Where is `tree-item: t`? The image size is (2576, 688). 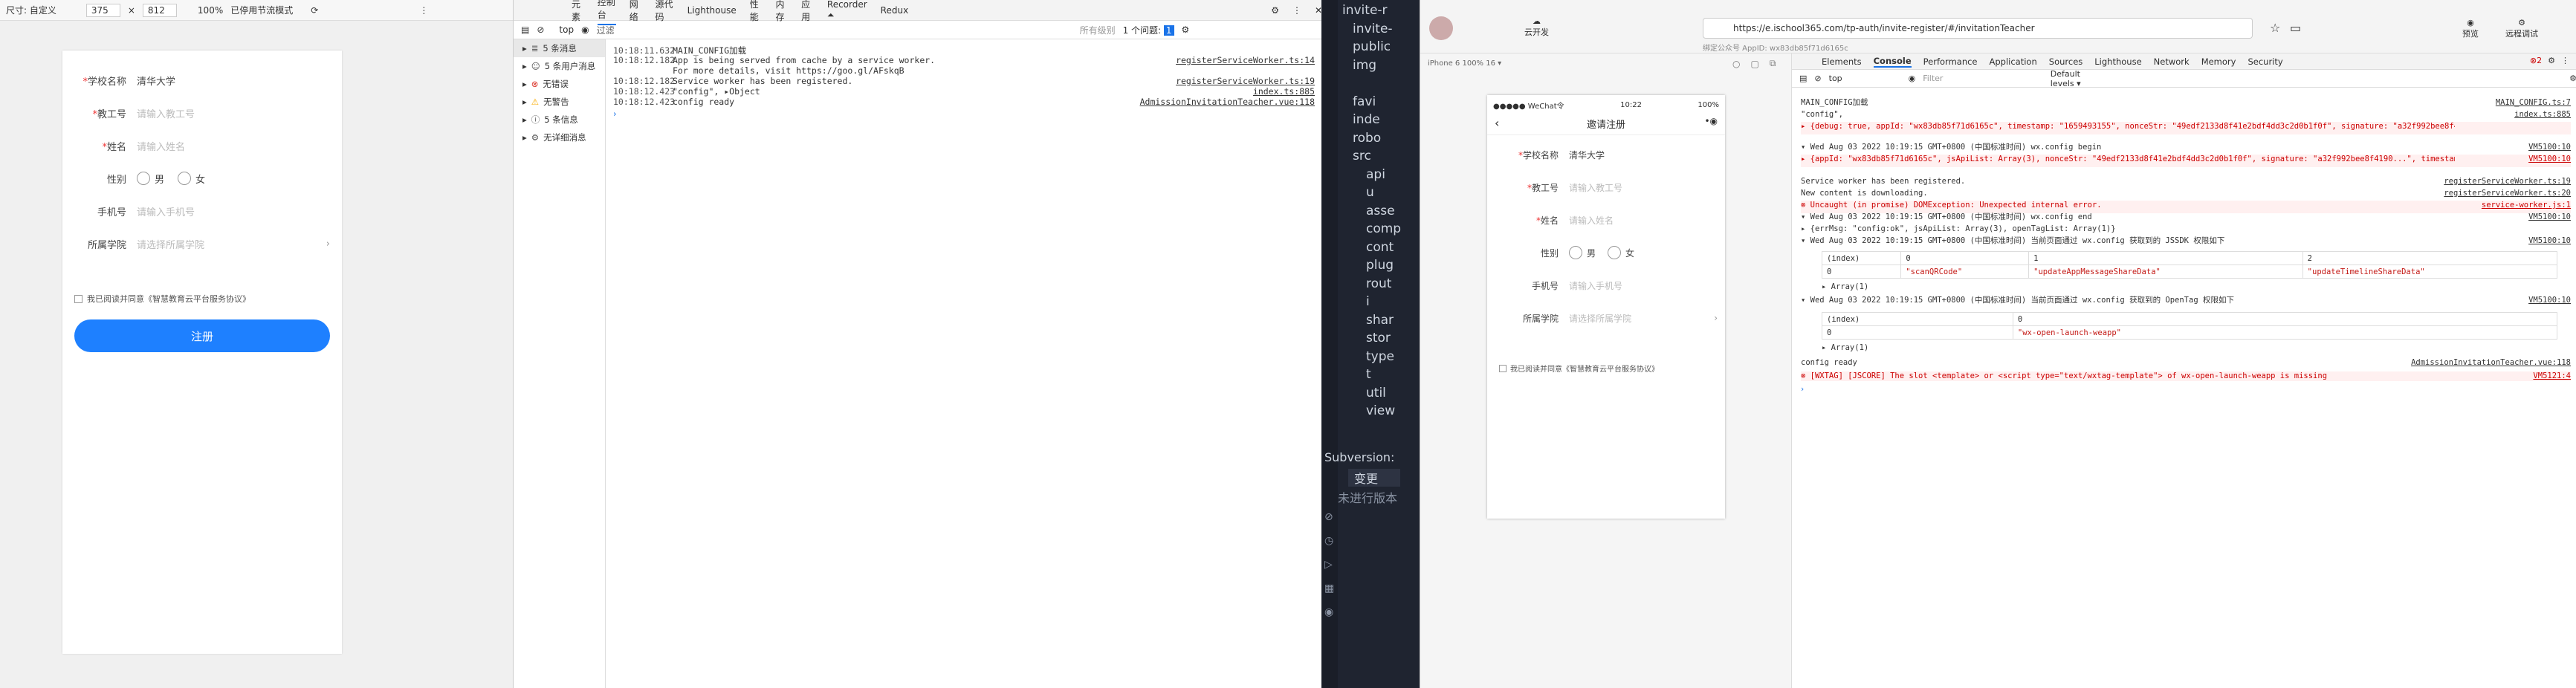 tree-item: t is located at coordinates (1379, 376).